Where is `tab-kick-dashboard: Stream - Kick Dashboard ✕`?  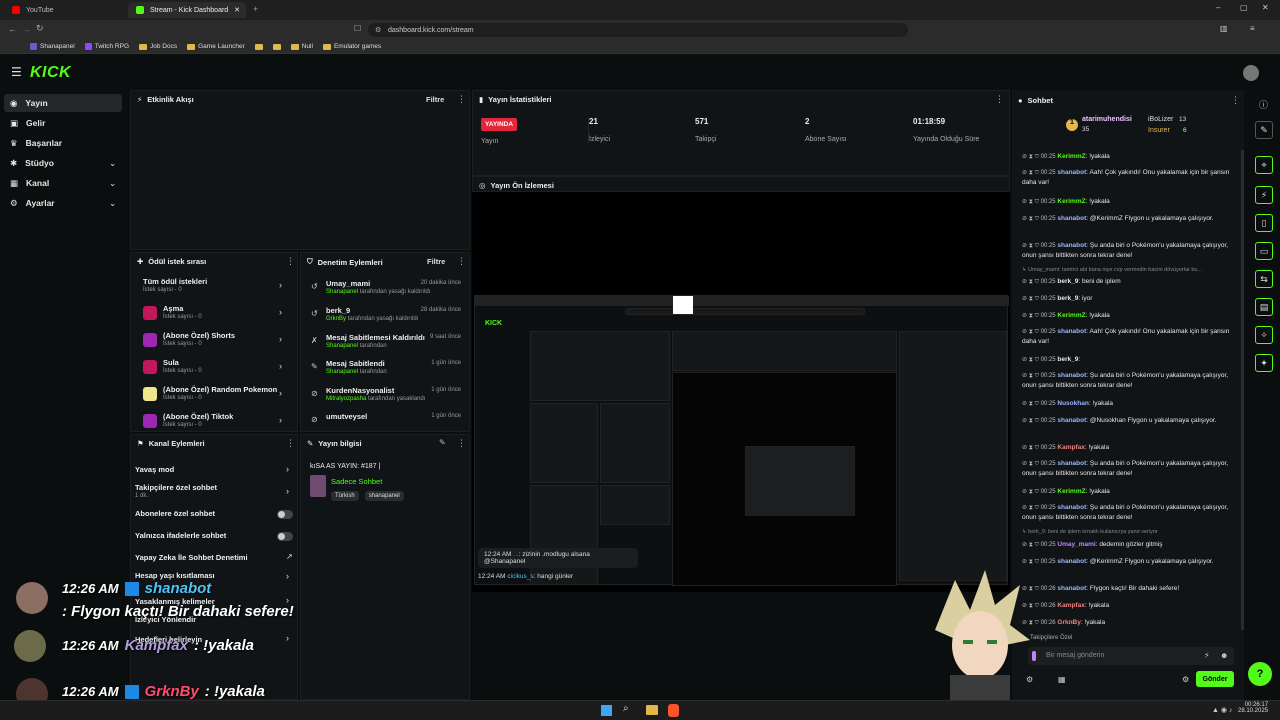
tab-kick-dashboard: Stream - Kick Dashboard ✕ is located at coordinates (187, 10).